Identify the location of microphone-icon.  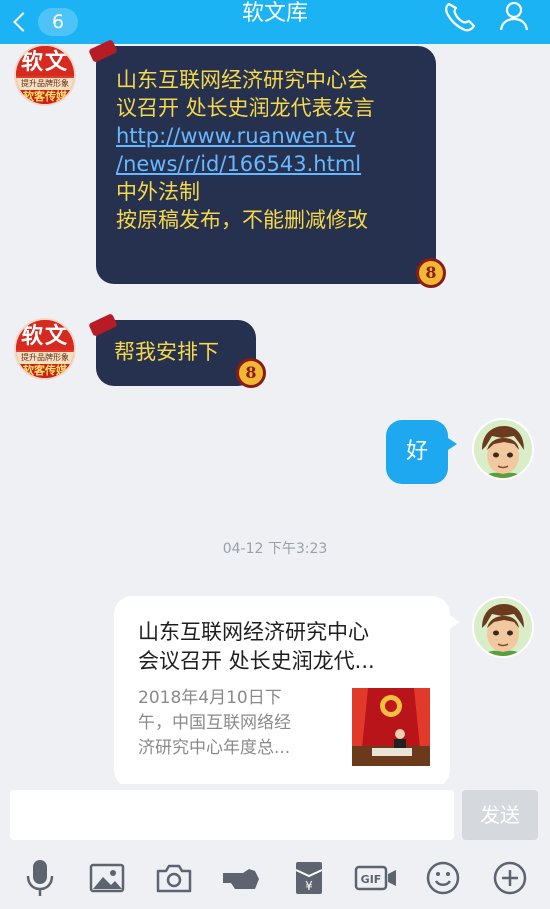
(39, 877).